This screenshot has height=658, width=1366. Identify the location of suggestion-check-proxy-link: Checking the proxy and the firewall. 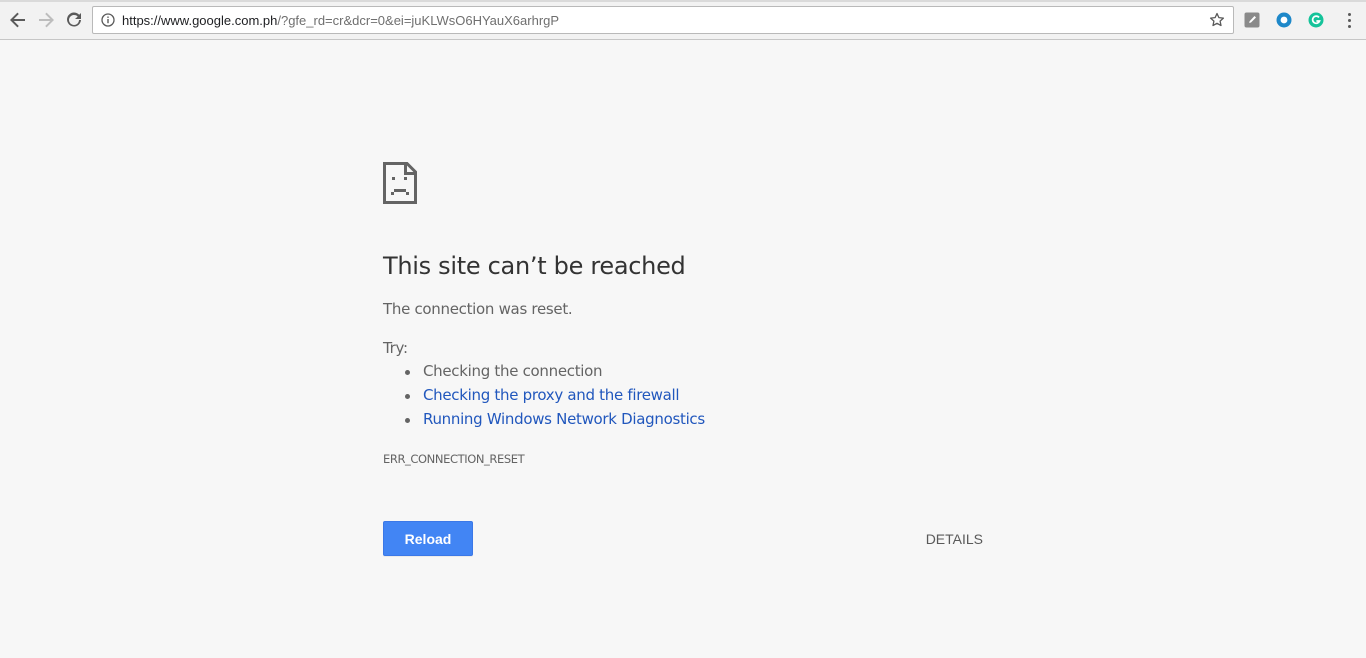
(554, 398).